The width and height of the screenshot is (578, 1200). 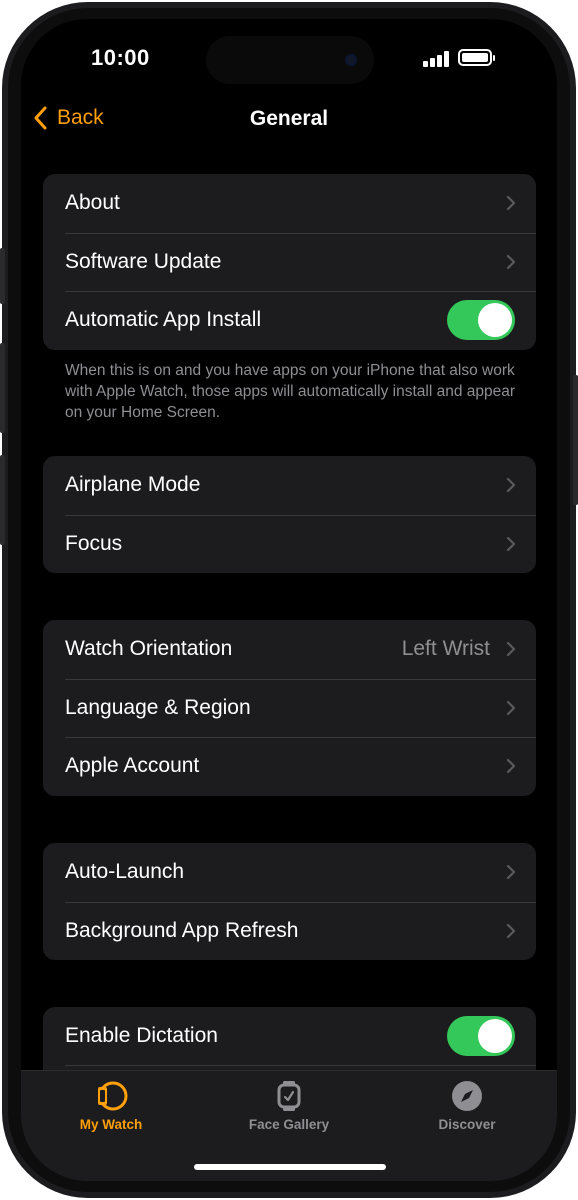 I want to click on tab-face-gallery: Face Gallery, so click(x=289, y=1105).